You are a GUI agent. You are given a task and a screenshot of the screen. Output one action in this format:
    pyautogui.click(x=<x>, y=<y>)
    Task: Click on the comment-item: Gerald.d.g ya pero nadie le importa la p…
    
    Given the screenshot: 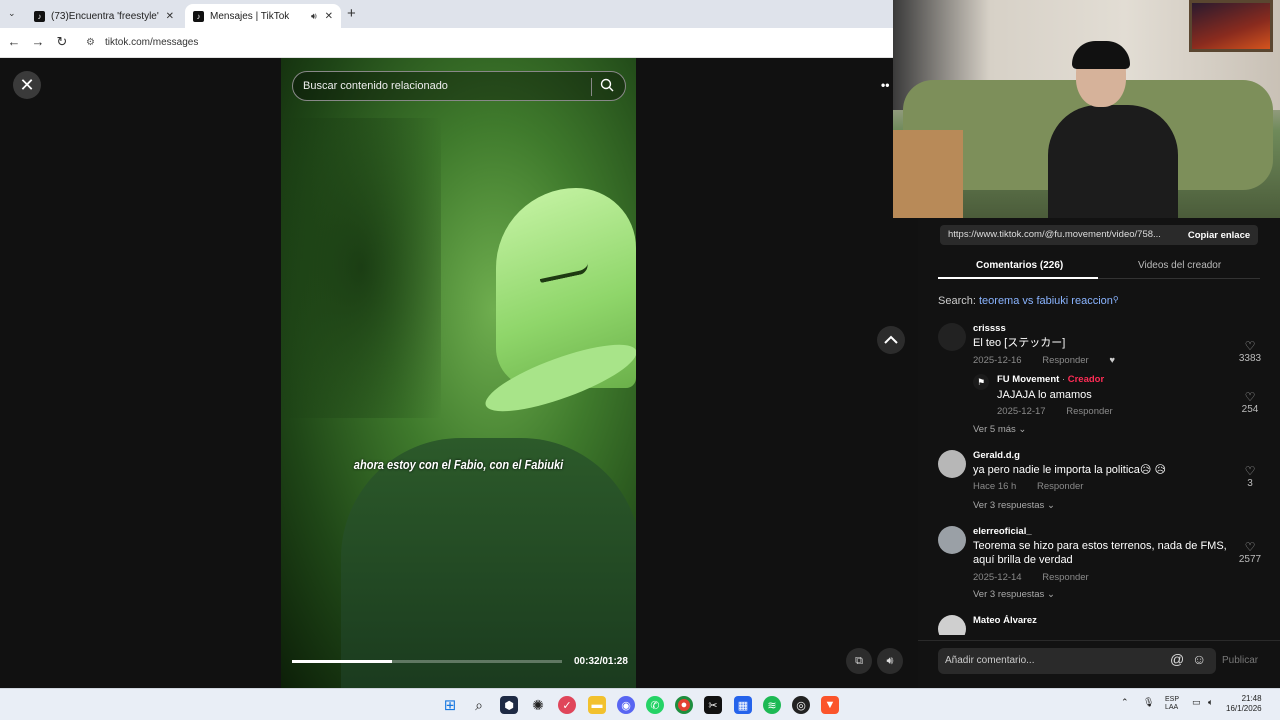 What is the action you would take?
    pyautogui.click(x=1103, y=473)
    